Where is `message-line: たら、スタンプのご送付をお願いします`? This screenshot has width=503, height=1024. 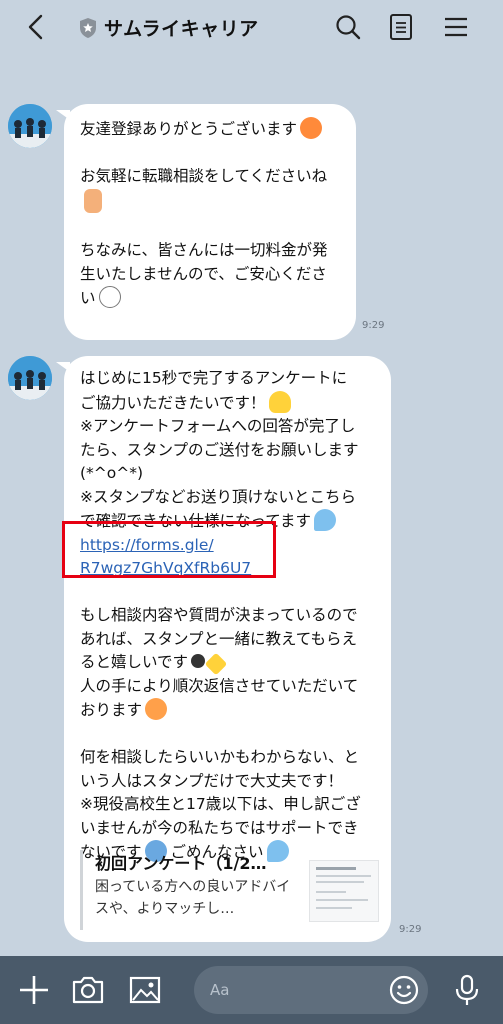
message-line: たら、スタンプのご送付をお願いします is located at coordinates (219, 449).